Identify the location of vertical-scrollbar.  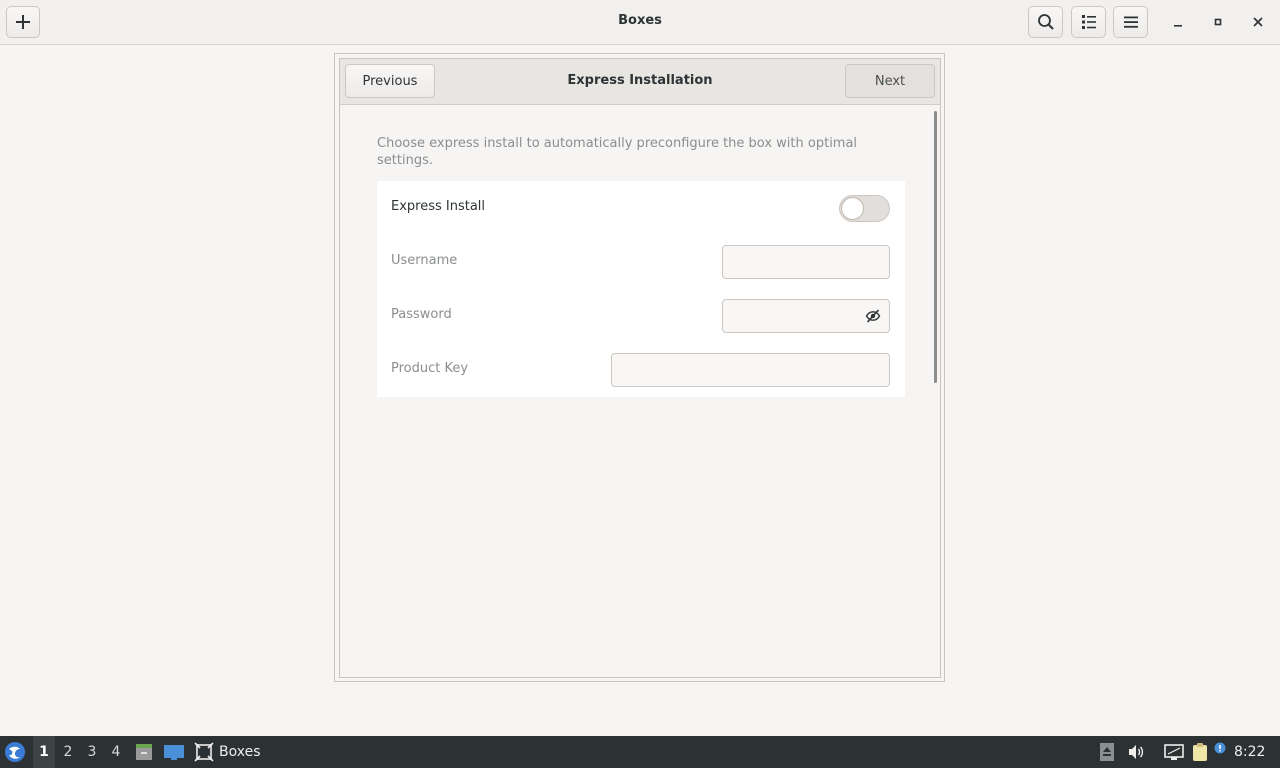
(935, 247).